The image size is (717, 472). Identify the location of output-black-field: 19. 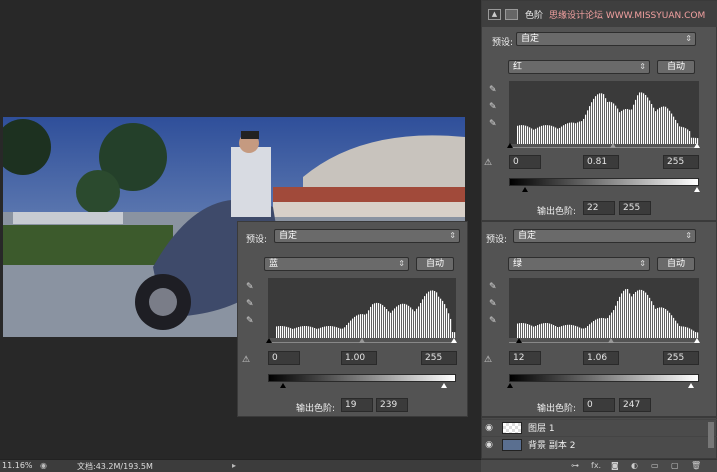
(357, 405).